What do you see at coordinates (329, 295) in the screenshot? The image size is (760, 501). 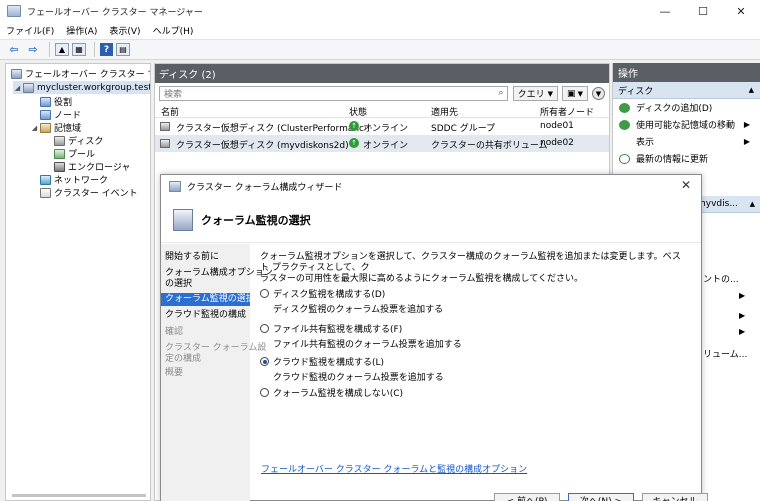 I see `option-label: ディスク監視を構成する(D)` at bounding box center [329, 295].